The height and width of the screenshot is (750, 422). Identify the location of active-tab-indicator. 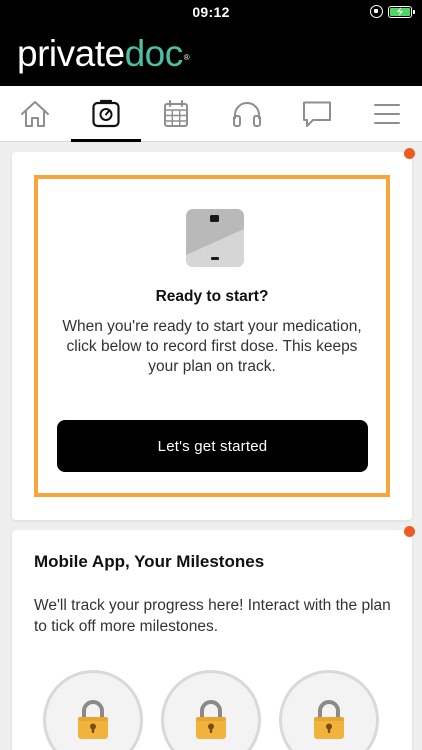
(106, 140).